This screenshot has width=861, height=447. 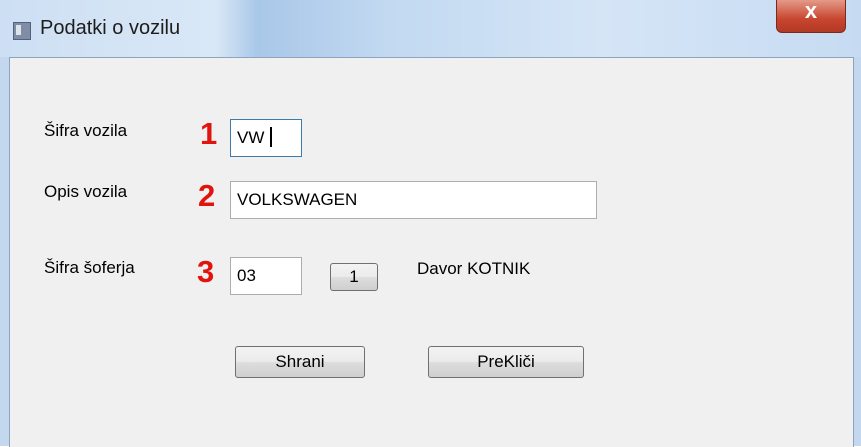 I want to click on save-button: Shrani, so click(x=300, y=362).